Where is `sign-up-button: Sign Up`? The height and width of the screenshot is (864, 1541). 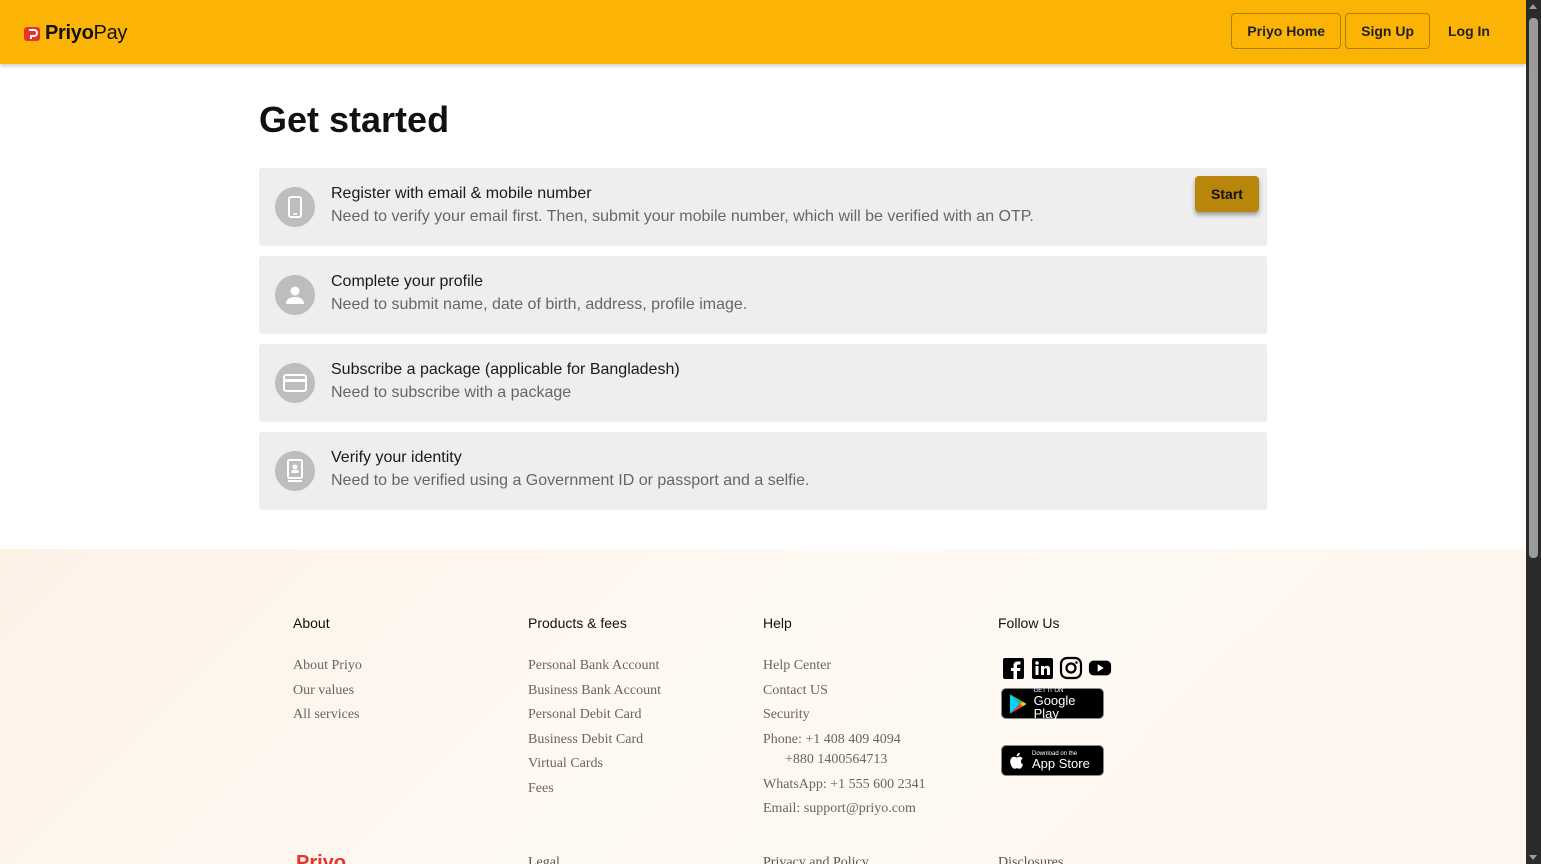
sign-up-button: Sign Up is located at coordinates (1387, 31).